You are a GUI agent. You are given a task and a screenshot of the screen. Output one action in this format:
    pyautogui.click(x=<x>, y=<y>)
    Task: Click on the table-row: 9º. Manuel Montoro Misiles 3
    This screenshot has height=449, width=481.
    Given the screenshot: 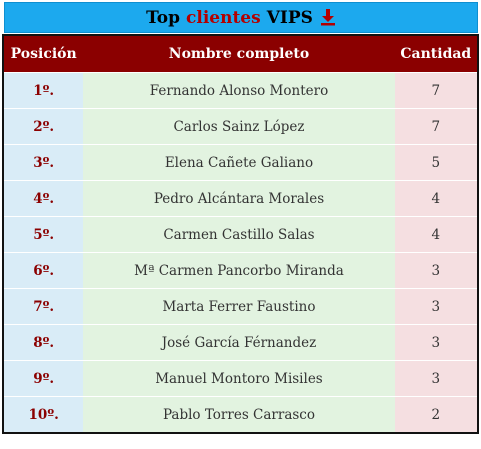 What is the action you would take?
    pyautogui.click(x=240, y=378)
    